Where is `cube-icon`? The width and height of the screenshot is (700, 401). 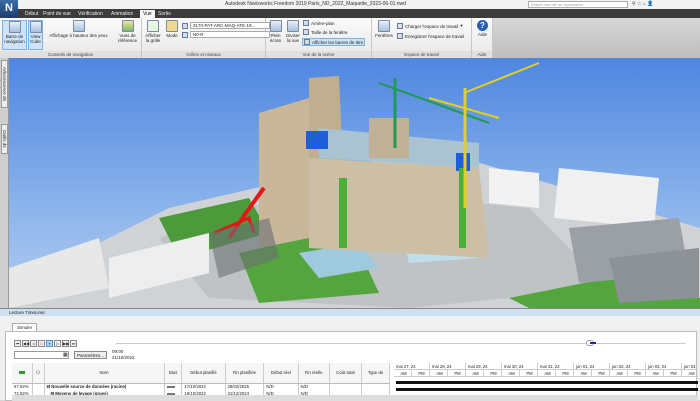 cube-icon is located at coordinates (35, 27).